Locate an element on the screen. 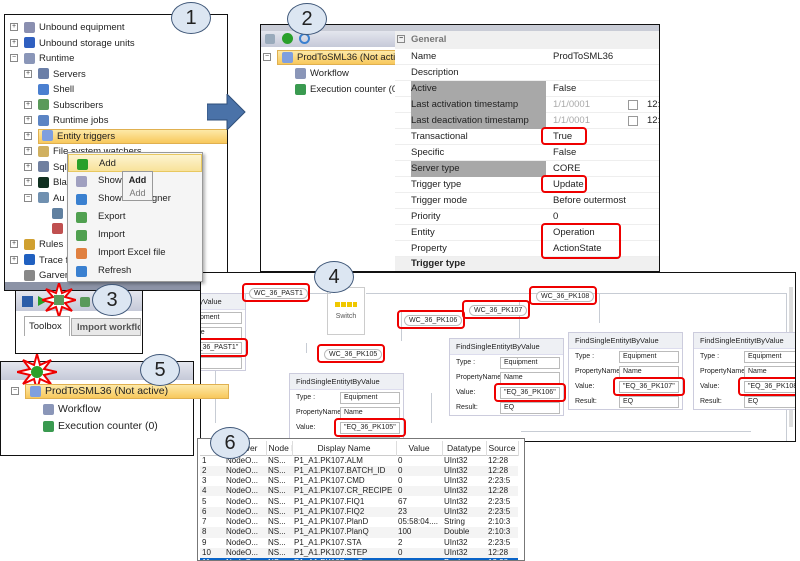 This screenshot has height=561, width=800. menu-item-refresh: Refresh is located at coordinates (135, 271).